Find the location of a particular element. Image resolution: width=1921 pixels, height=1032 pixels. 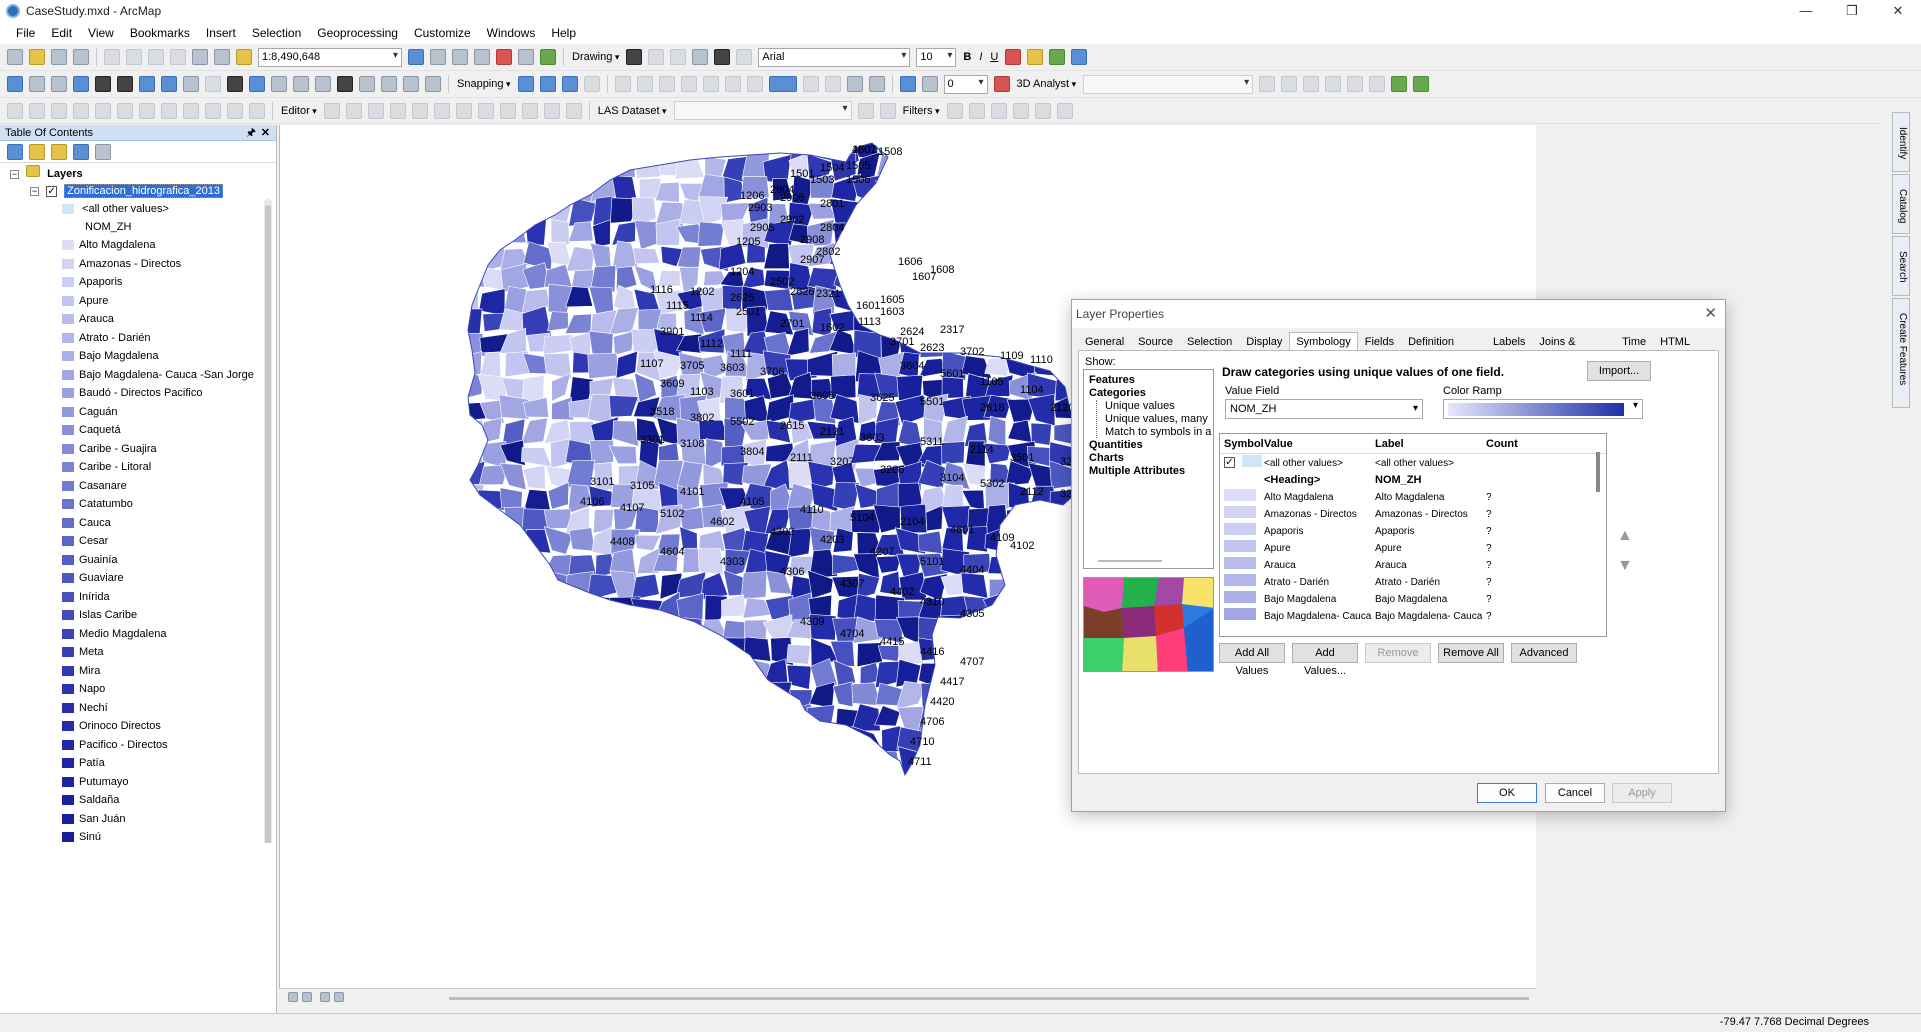

layer-icon is located at coordinates (929, 84).